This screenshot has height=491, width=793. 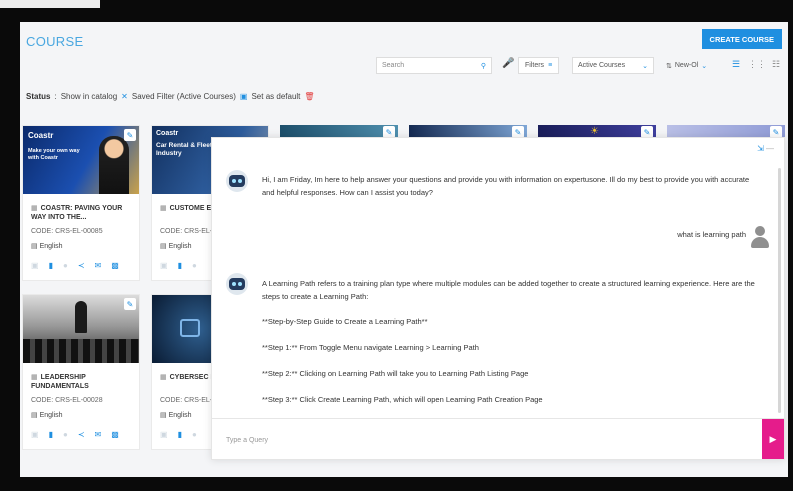 I want to click on create-course-button: CREATE COURSE, so click(x=741, y=39).